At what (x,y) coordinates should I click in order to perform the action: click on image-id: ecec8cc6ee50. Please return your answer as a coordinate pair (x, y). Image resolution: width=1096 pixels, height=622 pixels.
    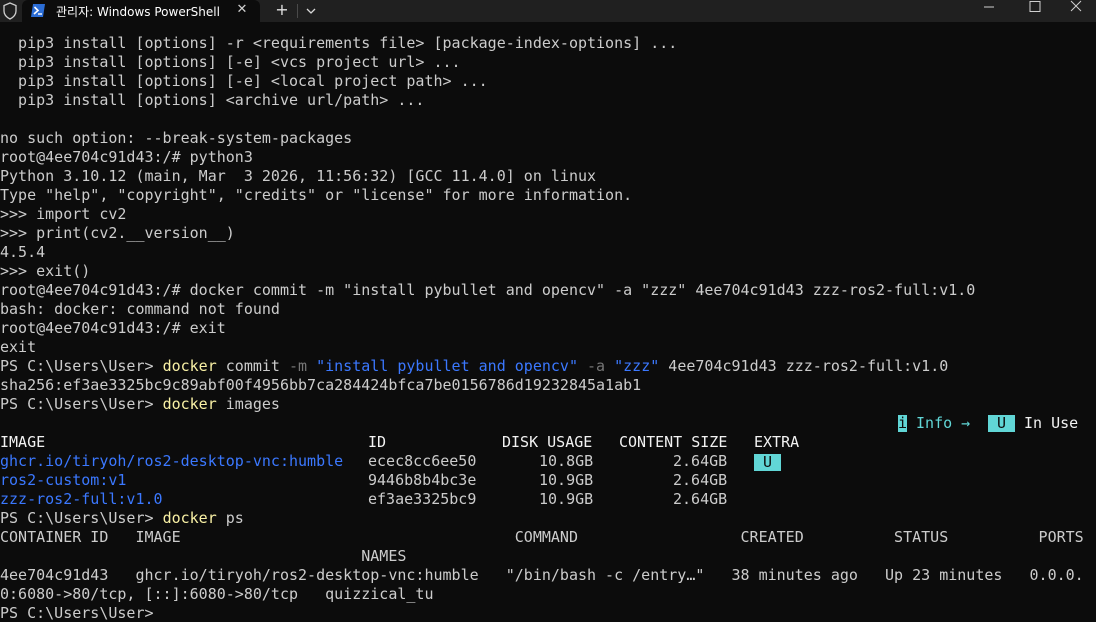
    Looking at the image, I should click on (422, 461).